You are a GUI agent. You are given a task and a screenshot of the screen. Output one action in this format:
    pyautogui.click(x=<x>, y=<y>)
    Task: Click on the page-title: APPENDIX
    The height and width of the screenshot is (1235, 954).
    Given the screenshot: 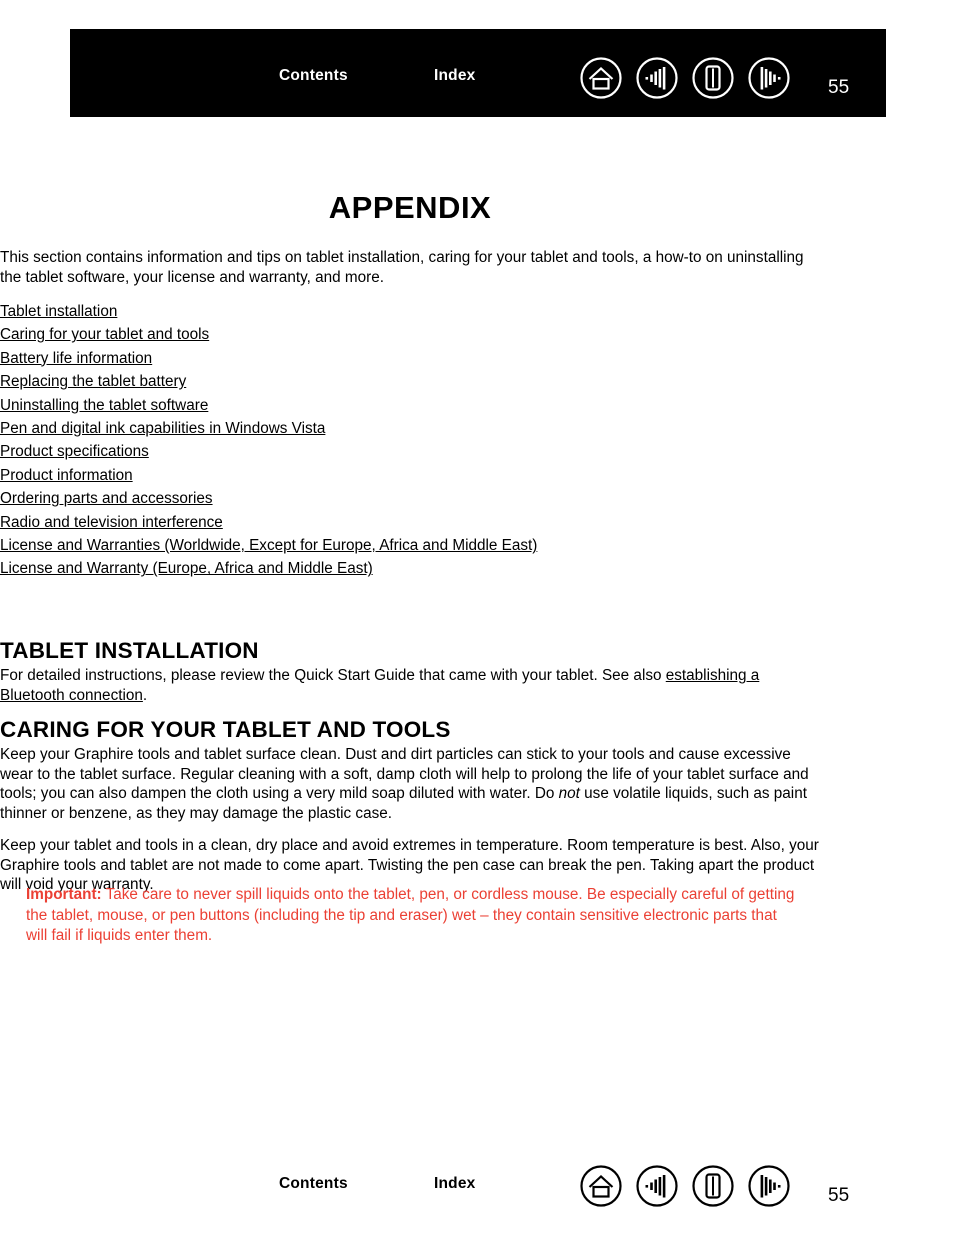 What is the action you would take?
    pyautogui.click(x=410, y=207)
    